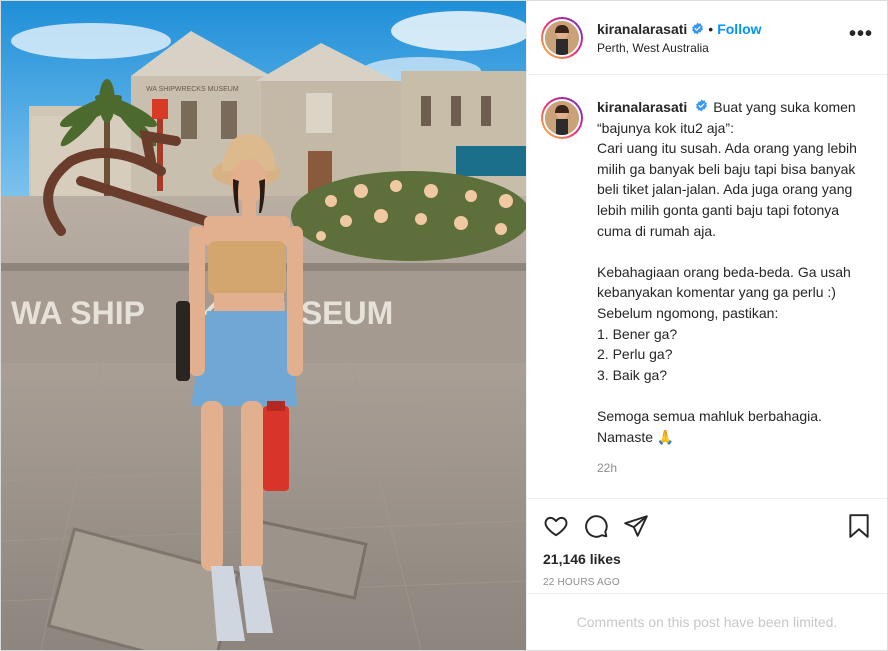  I want to click on follow-button: Follow, so click(739, 29).